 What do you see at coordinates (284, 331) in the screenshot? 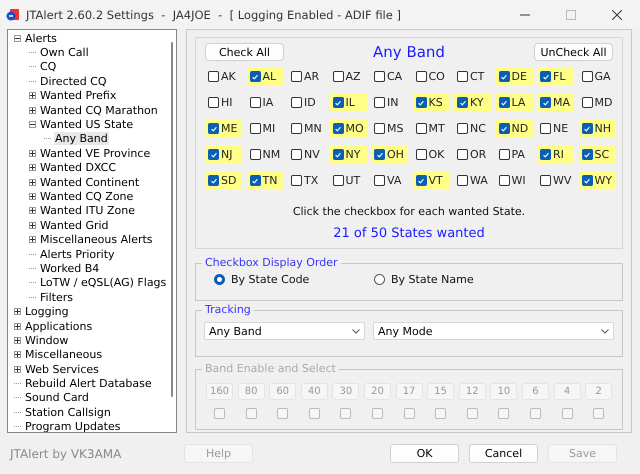
I see `band-dropdown: Any Band` at bounding box center [284, 331].